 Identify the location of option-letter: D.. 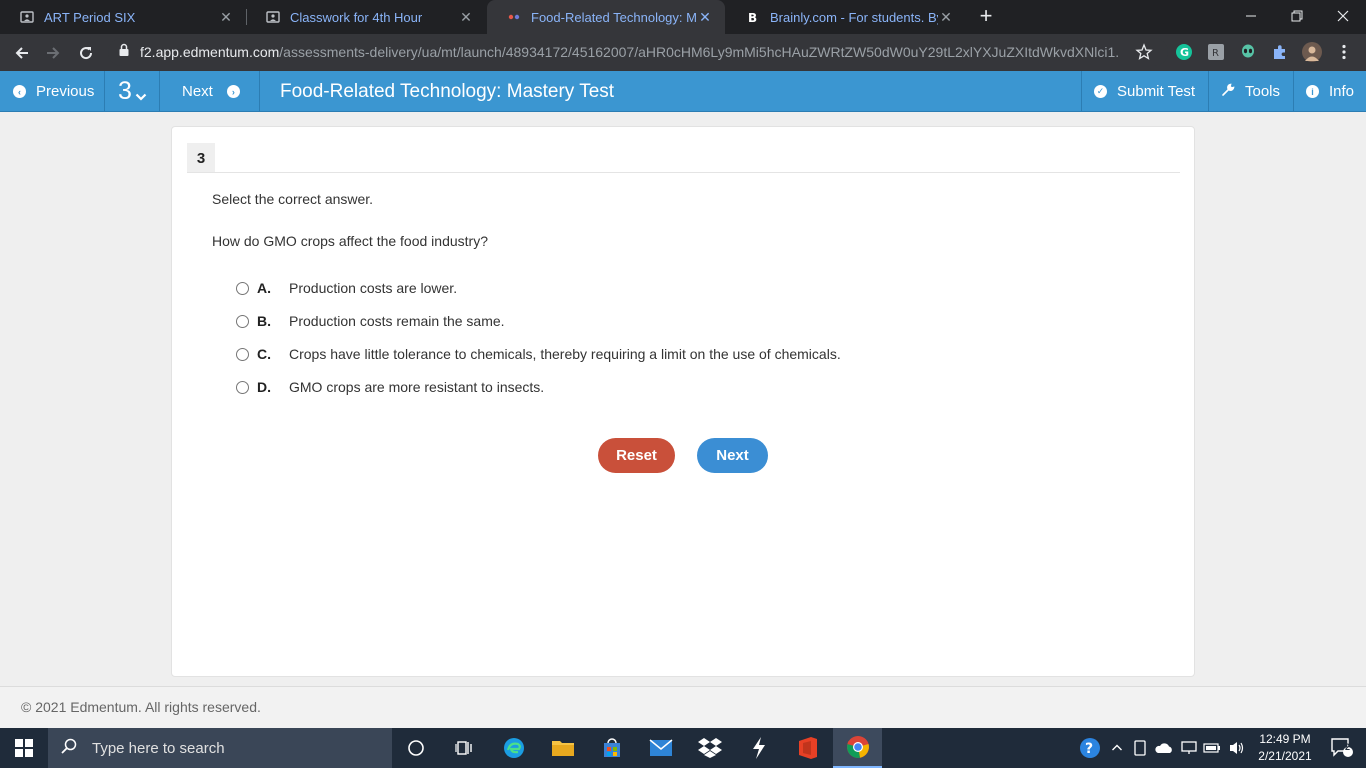
(264, 387).